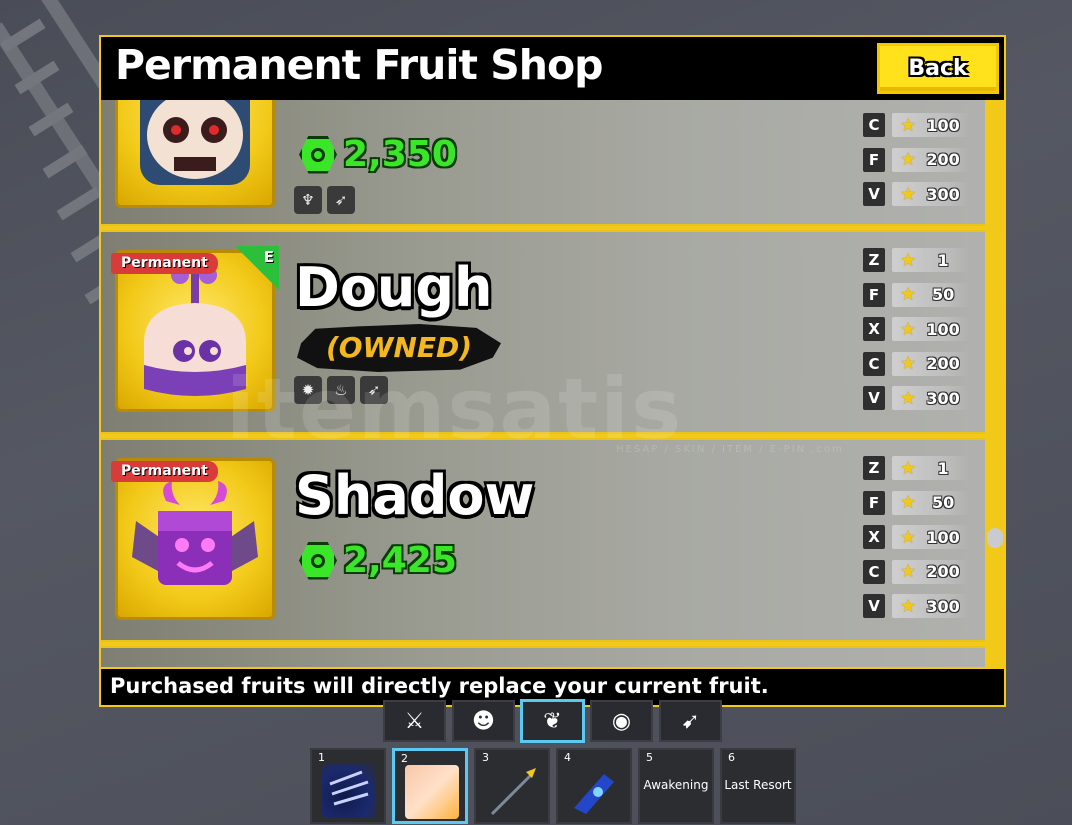 The image size is (1072, 825). I want to click on hotbar-slot-6: 6 Last Resort, so click(758, 786).